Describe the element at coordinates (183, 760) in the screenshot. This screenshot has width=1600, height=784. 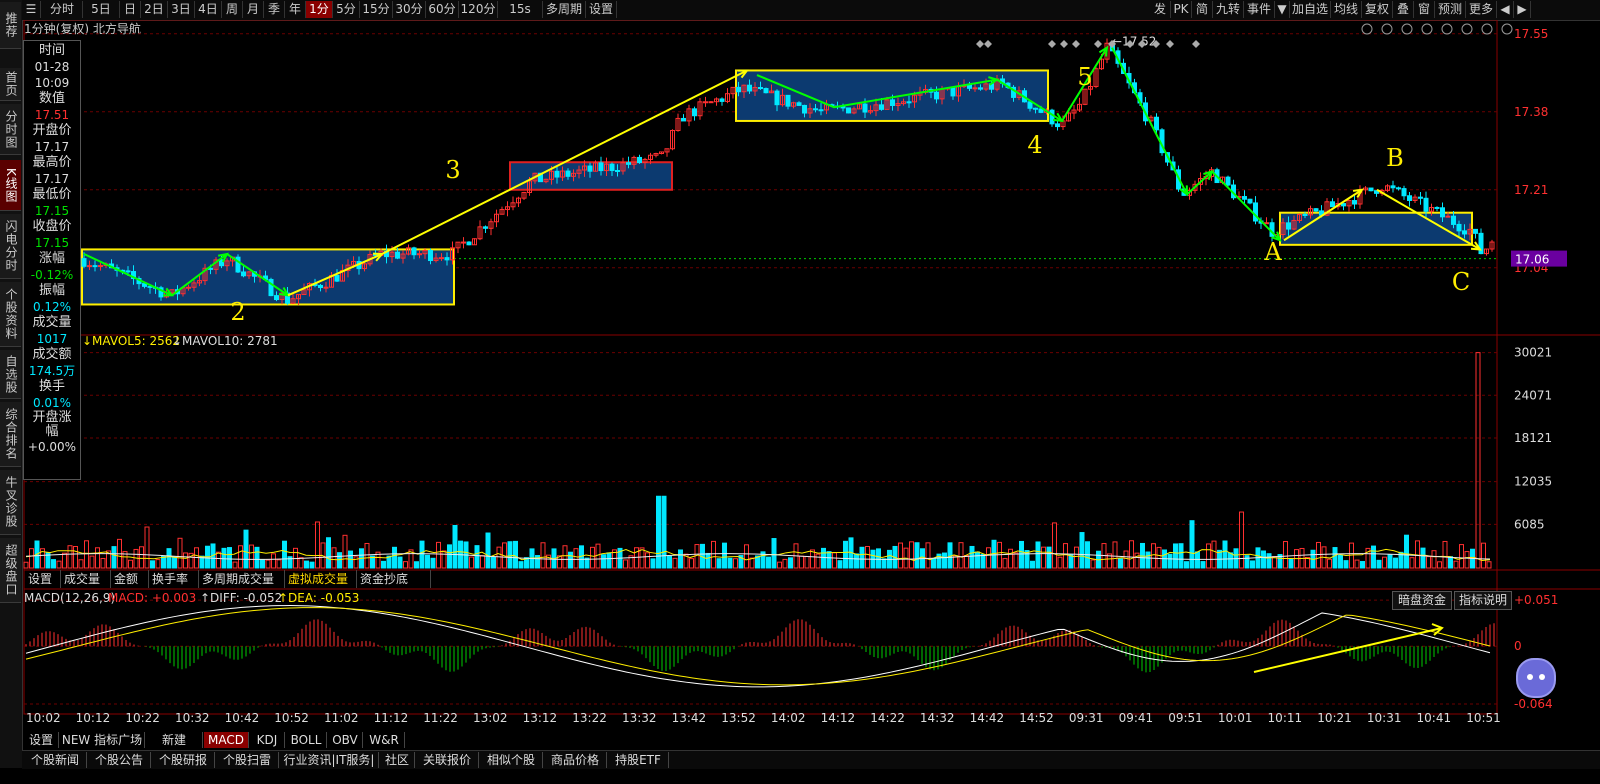
I see `info-link-2: 个股研报` at that location.